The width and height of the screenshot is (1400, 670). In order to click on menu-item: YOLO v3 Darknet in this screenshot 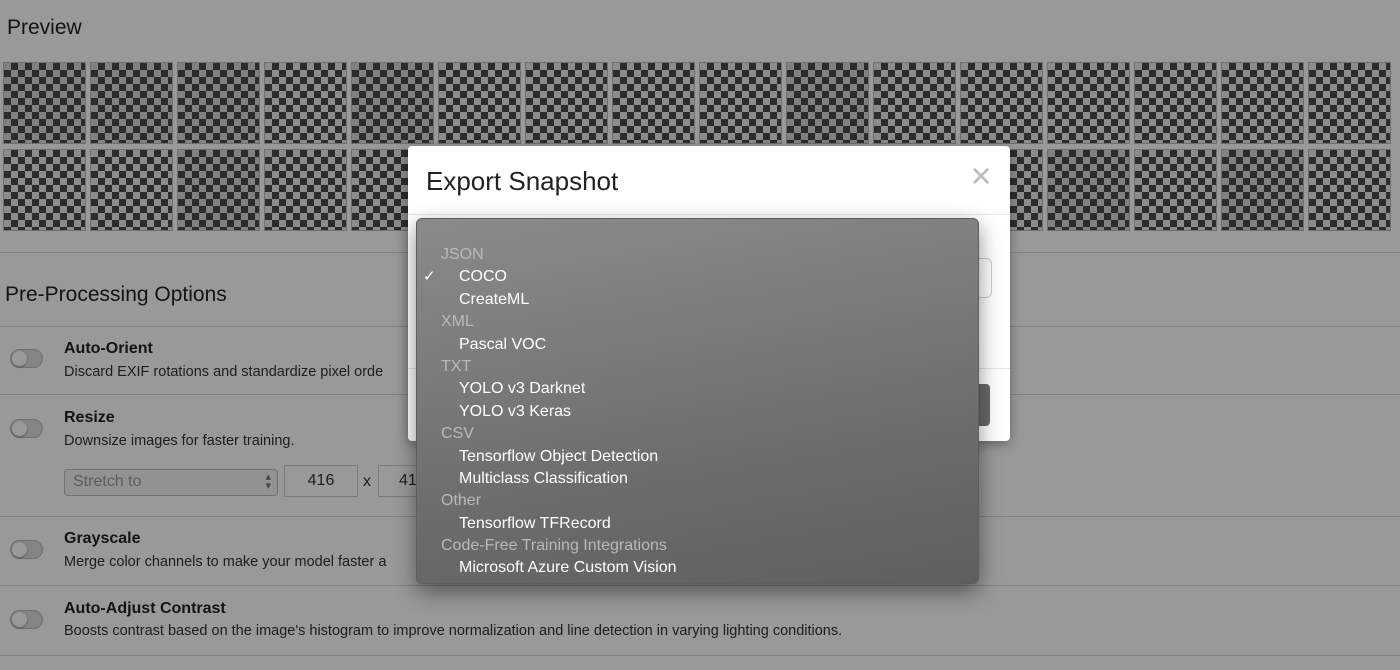, I will do `click(697, 389)`.